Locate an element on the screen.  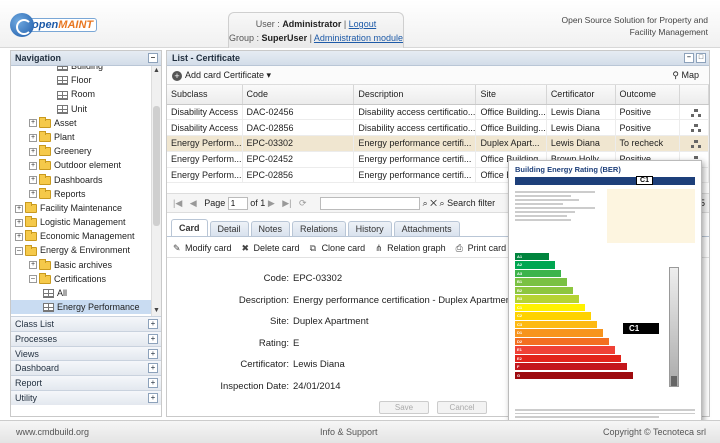
user-name: Administrator is located at coordinates (312, 24).